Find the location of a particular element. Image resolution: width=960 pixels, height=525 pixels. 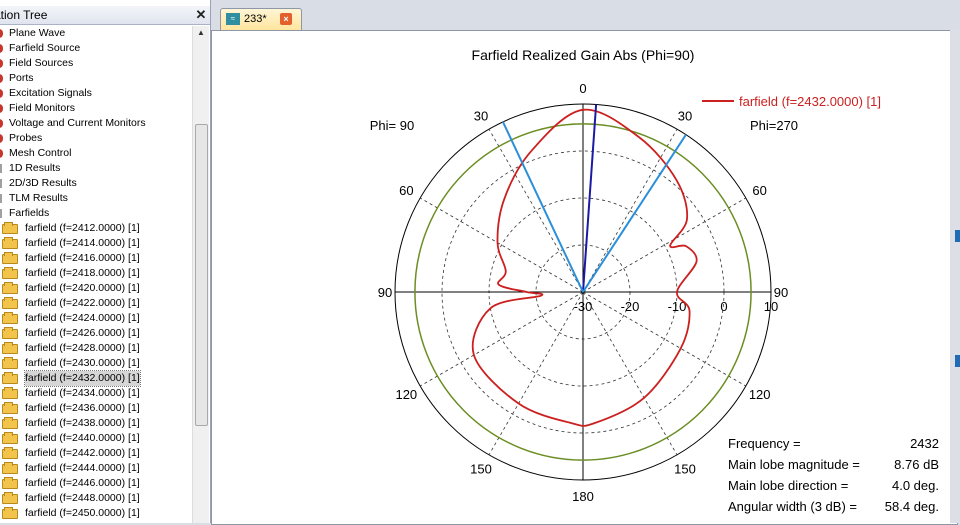

tree-item: farfield (f=2420.0000) [1] is located at coordinates (96, 288).